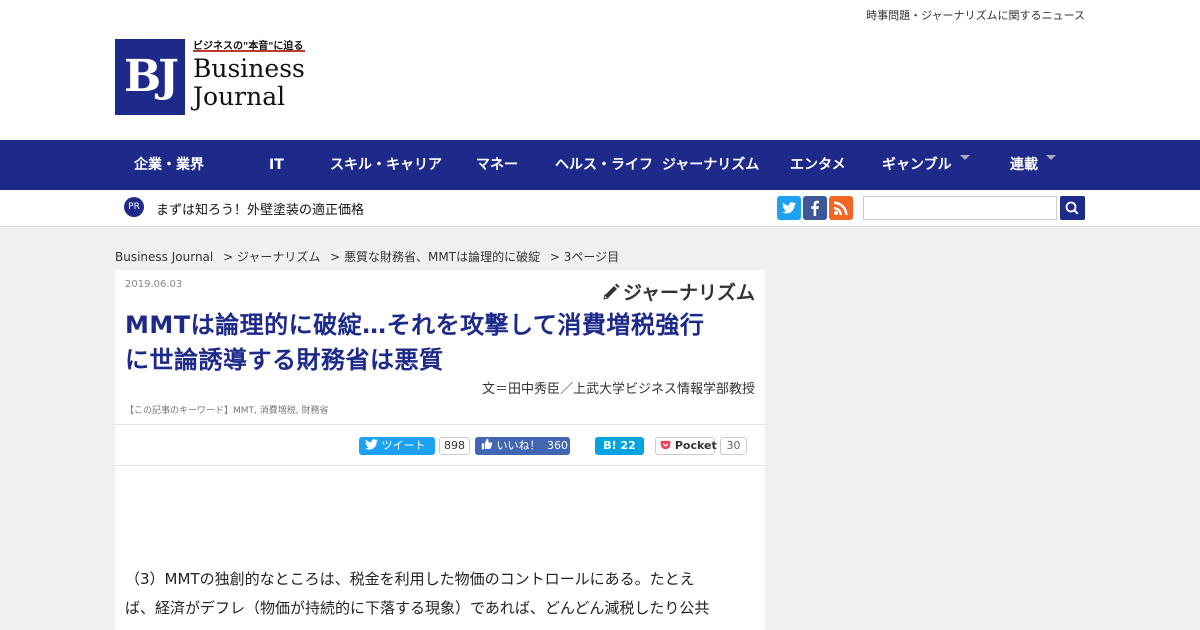  What do you see at coordinates (284, 360) in the screenshot?
I see `article-title-line: に世論誘導する財務省は悪質` at bounding box center [284, 360].